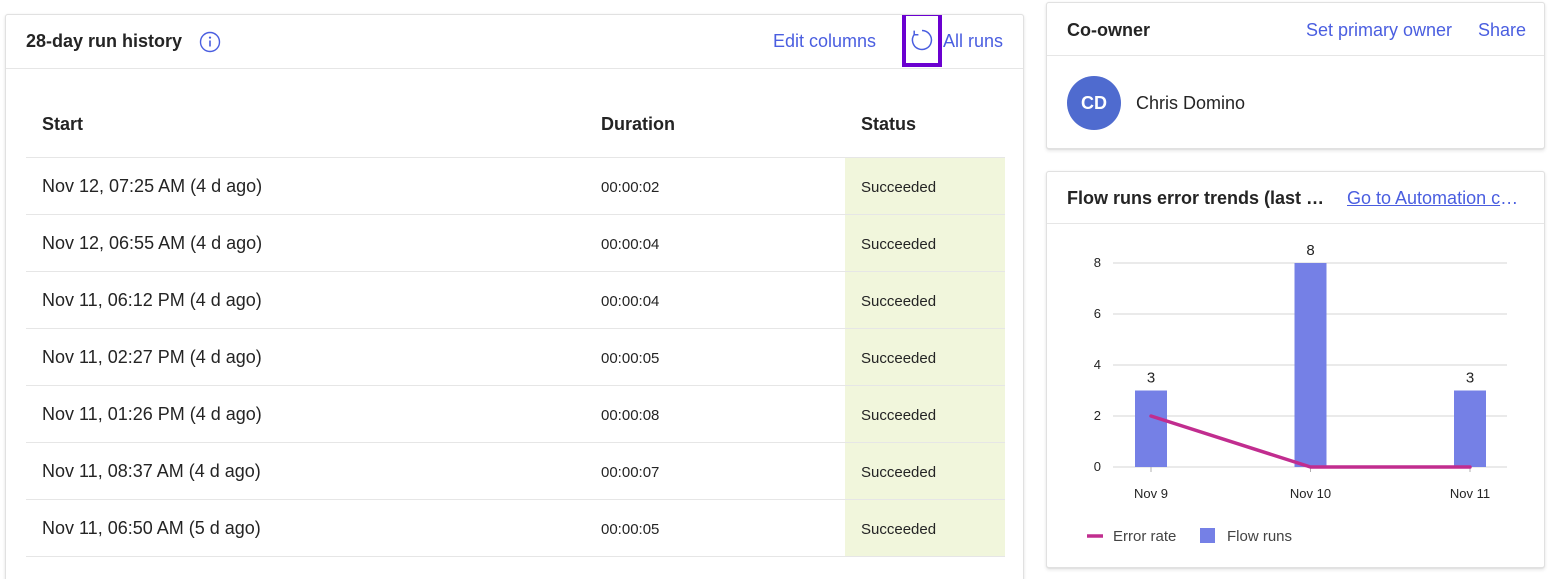  I want to click on refresh-button, so click(922, 41).